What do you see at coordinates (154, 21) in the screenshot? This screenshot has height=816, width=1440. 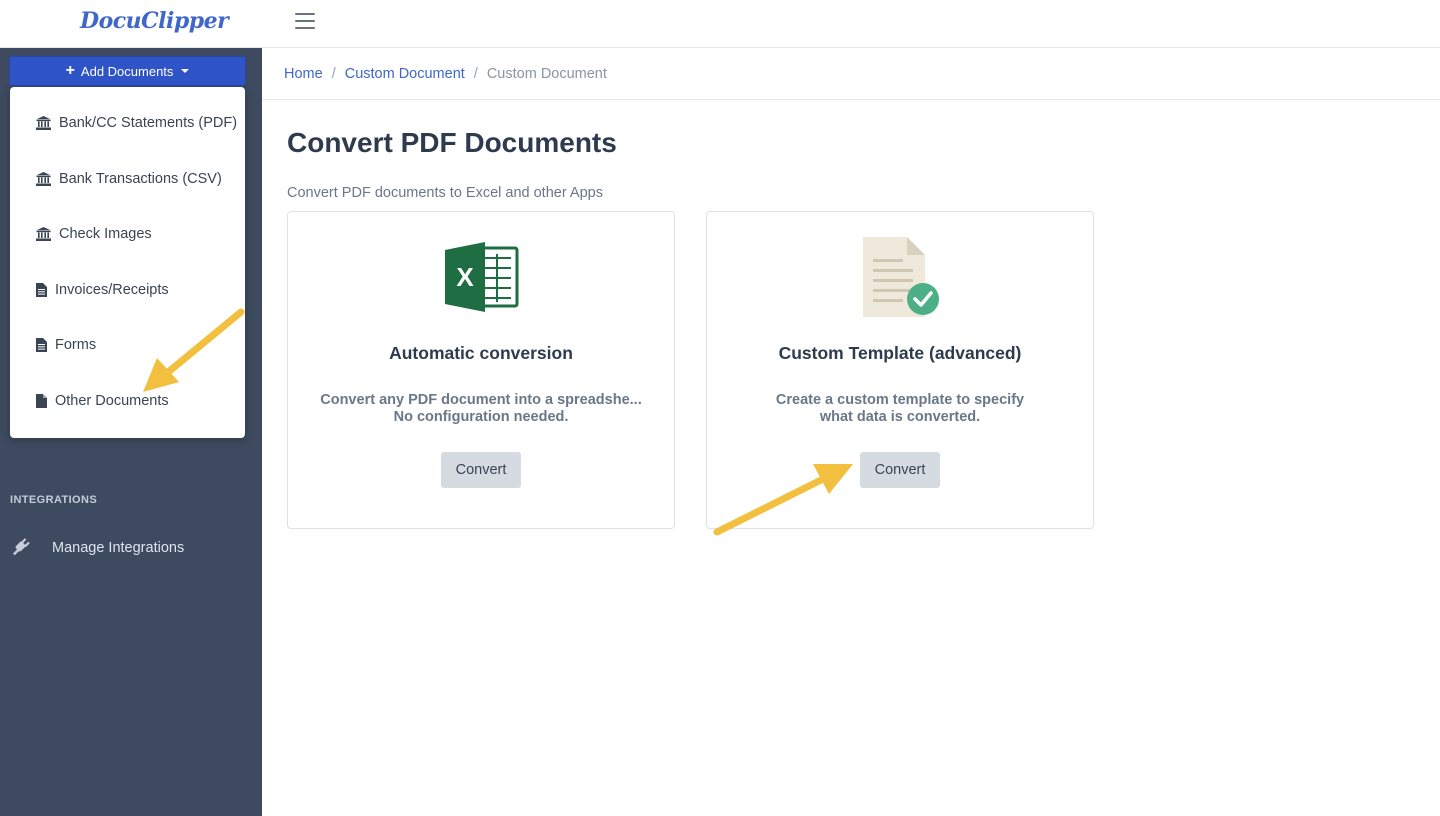 I see `app-logo: DocuClipper` at bounding box center [154, 21].